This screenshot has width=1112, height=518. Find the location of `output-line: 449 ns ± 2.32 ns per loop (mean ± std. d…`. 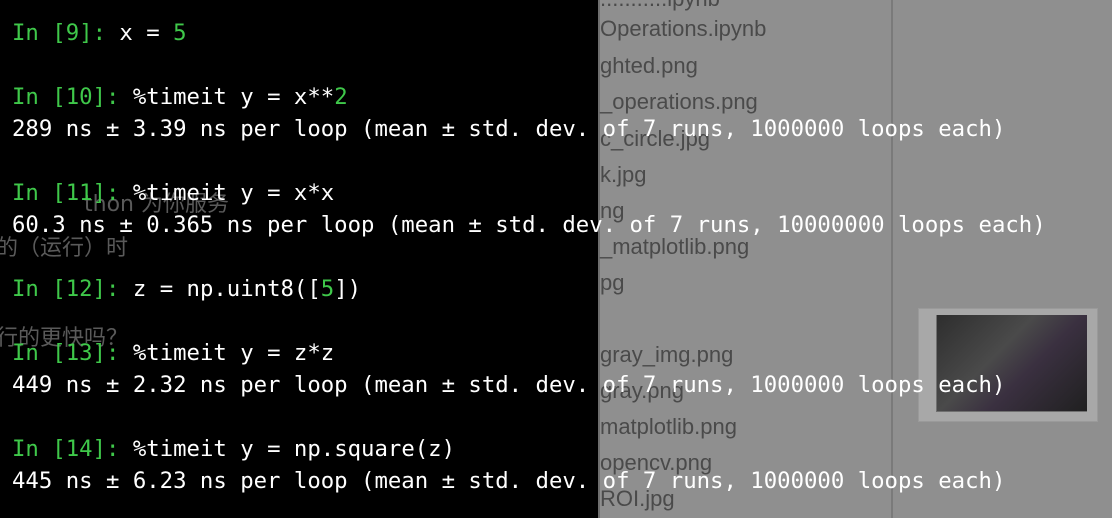

output-line: 449 ns ± 2.32 ns per loop (mean ± std. d… is located at coordinates (509, 385).